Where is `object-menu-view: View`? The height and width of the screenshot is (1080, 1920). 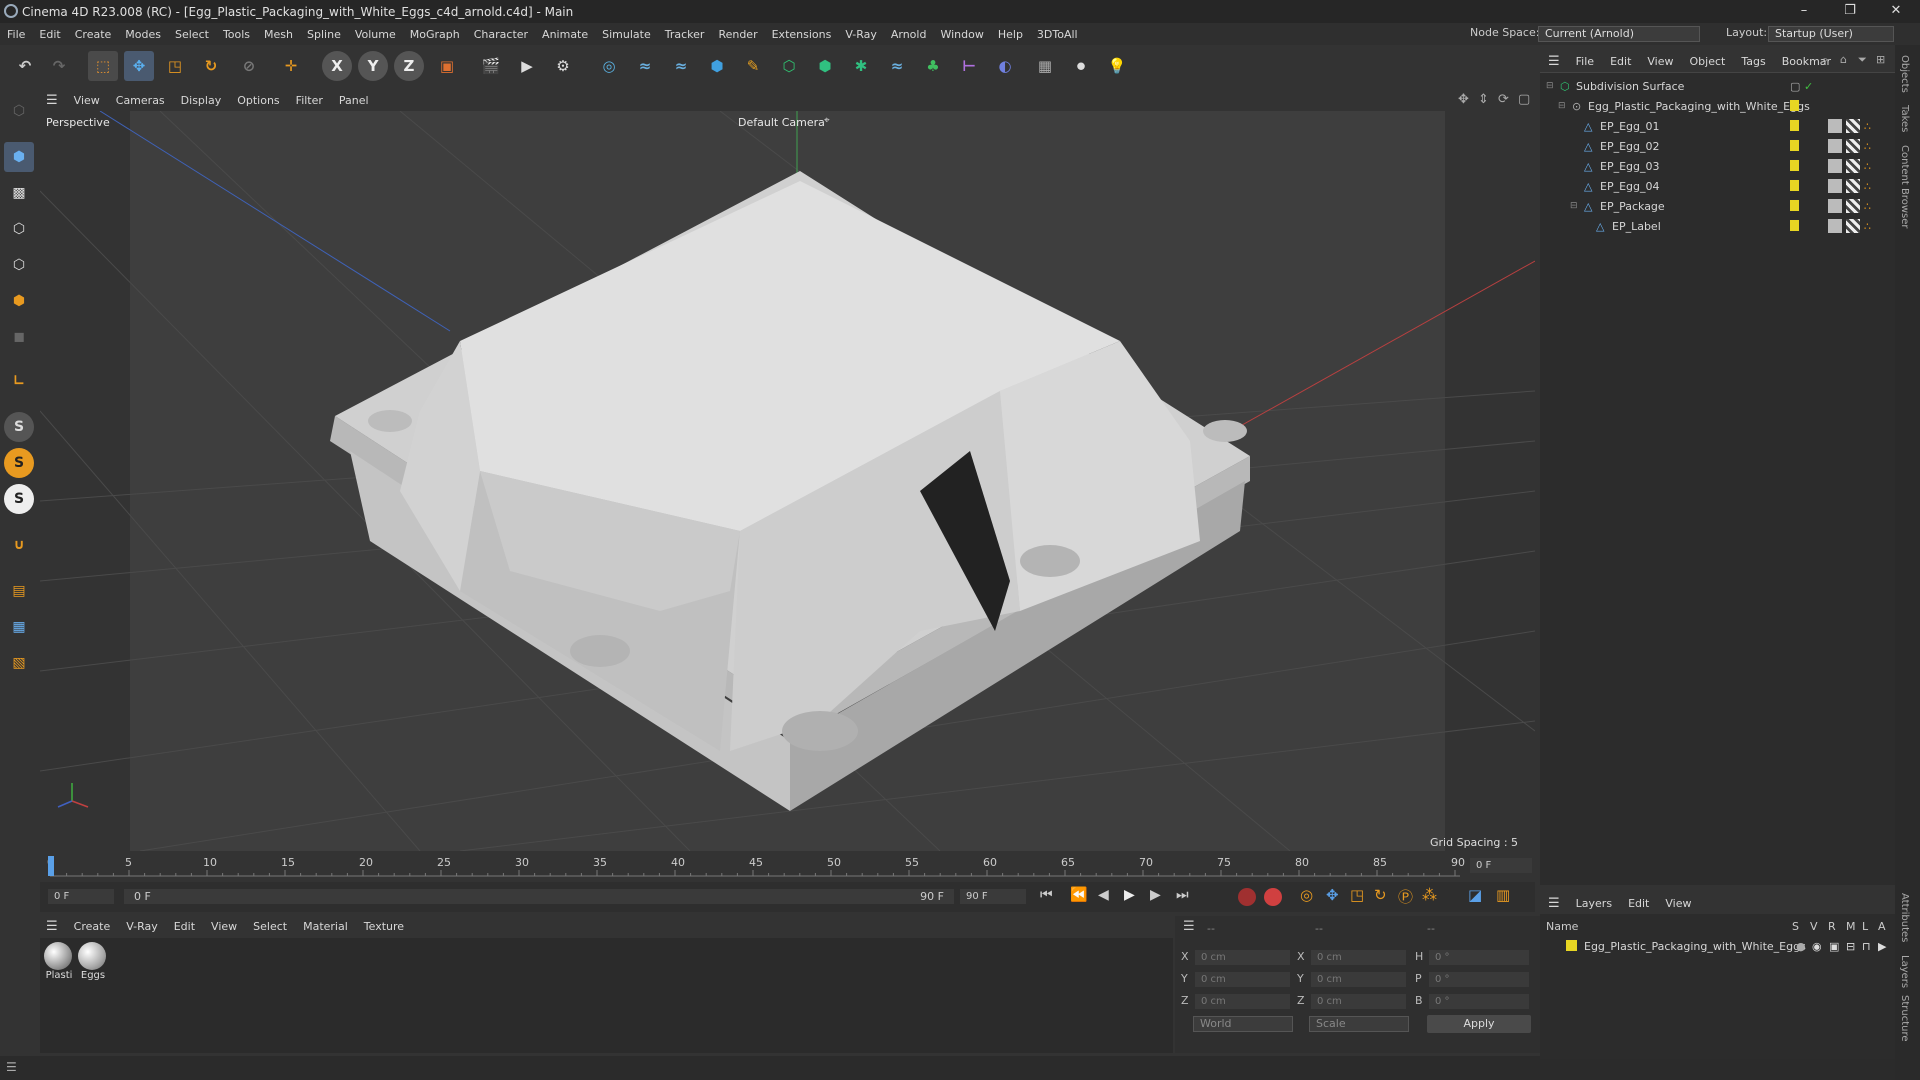
object-menu-view: View is located at coordinates (1660, 61).